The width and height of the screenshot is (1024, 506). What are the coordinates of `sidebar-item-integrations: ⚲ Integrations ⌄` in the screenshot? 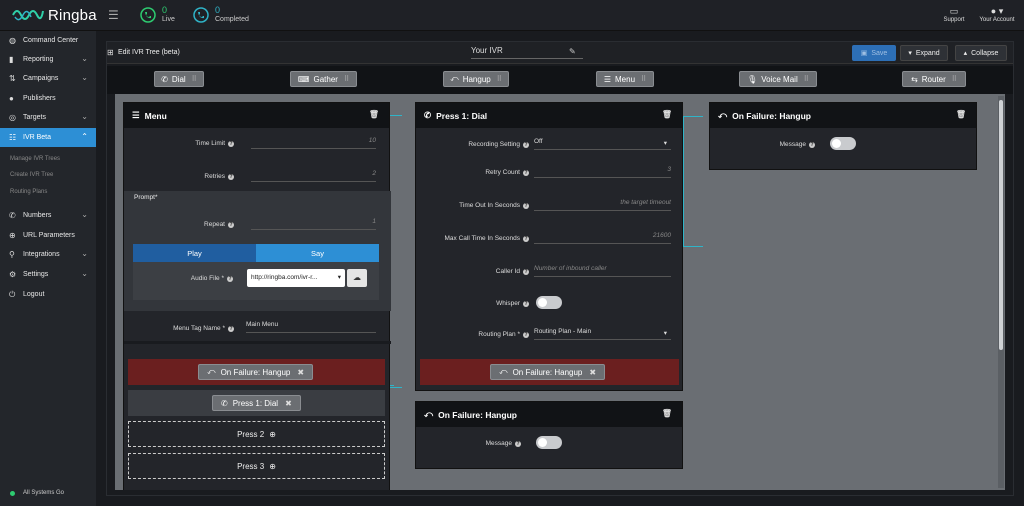 It's located at (48, 254).